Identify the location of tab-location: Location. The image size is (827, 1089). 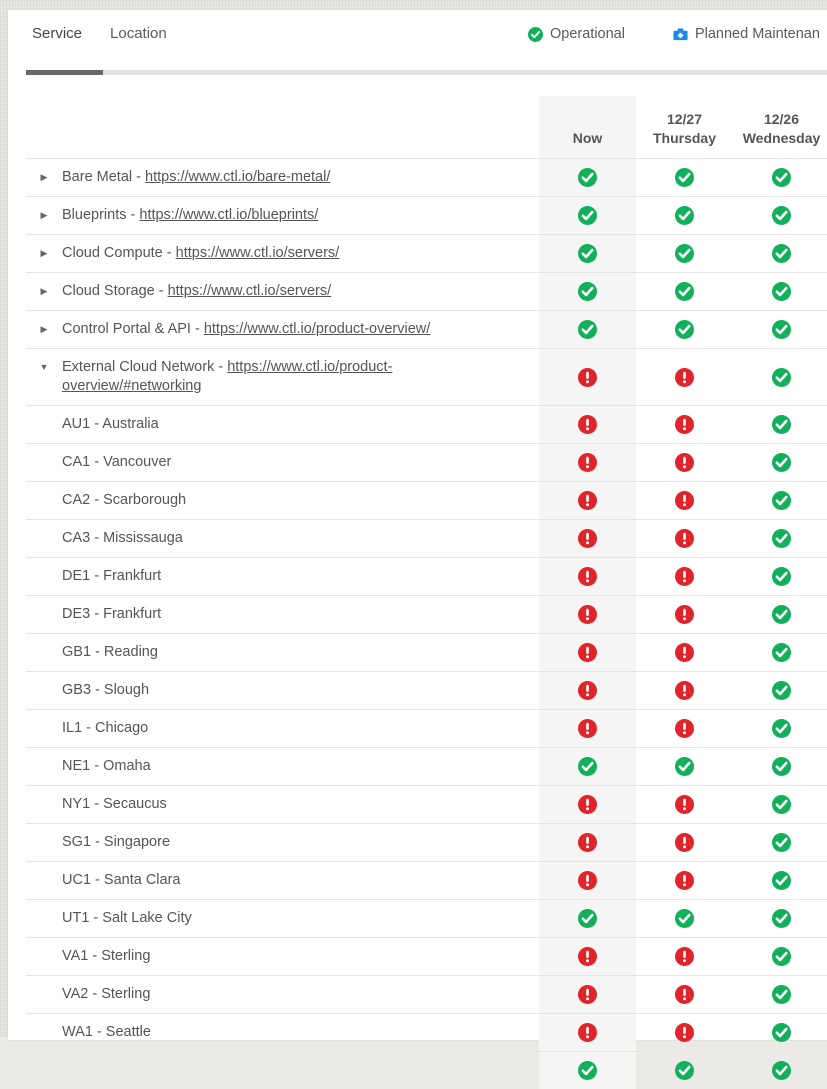
(138, 34).